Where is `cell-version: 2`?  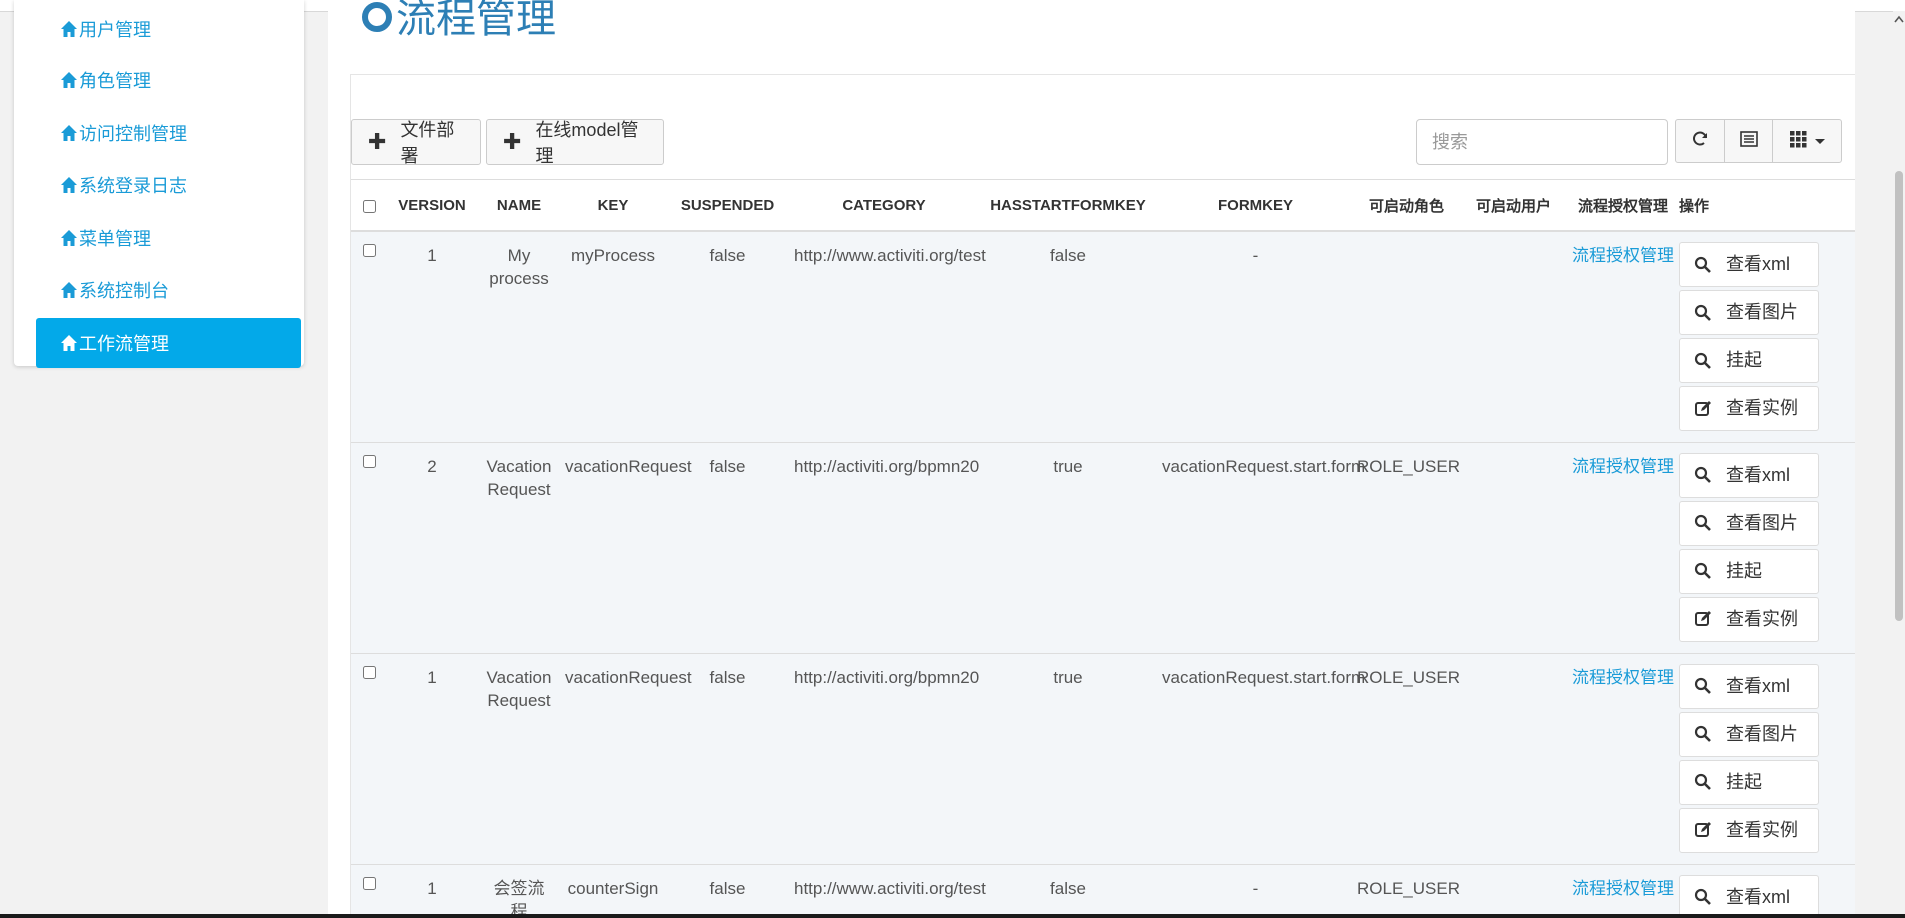
cell-version: 2 is located at coordinates (432, 547).